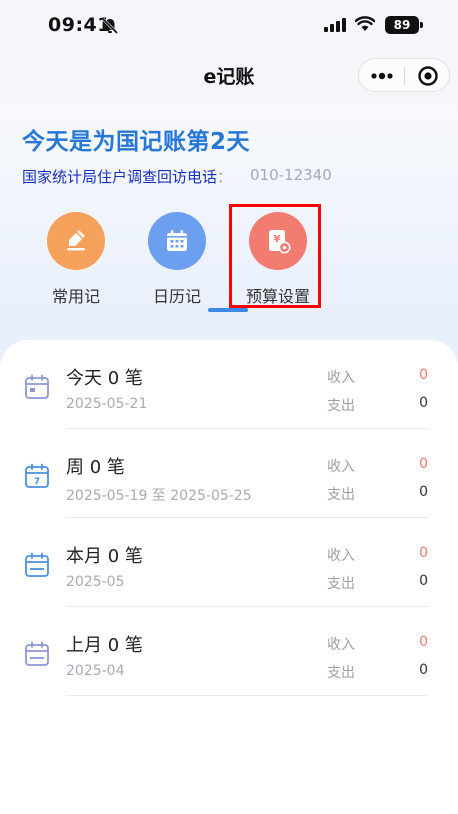  I want to click on battery-indicator: 89, so click(402, 25).